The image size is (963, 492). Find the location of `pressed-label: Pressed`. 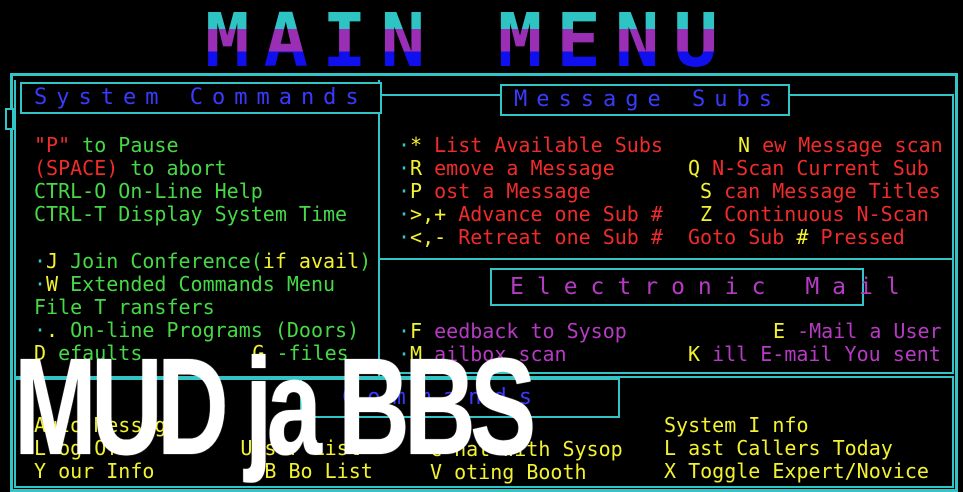

pressed-label: Pressed is located at coordinates (856, 237).